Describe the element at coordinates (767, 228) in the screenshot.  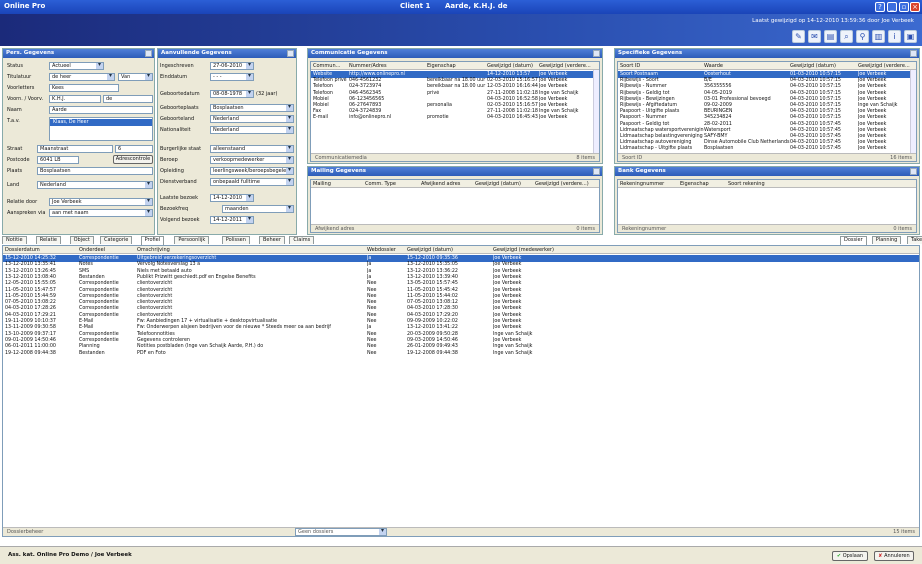
I see `bank-footer: Rekeningnummer 0 items` at that location.